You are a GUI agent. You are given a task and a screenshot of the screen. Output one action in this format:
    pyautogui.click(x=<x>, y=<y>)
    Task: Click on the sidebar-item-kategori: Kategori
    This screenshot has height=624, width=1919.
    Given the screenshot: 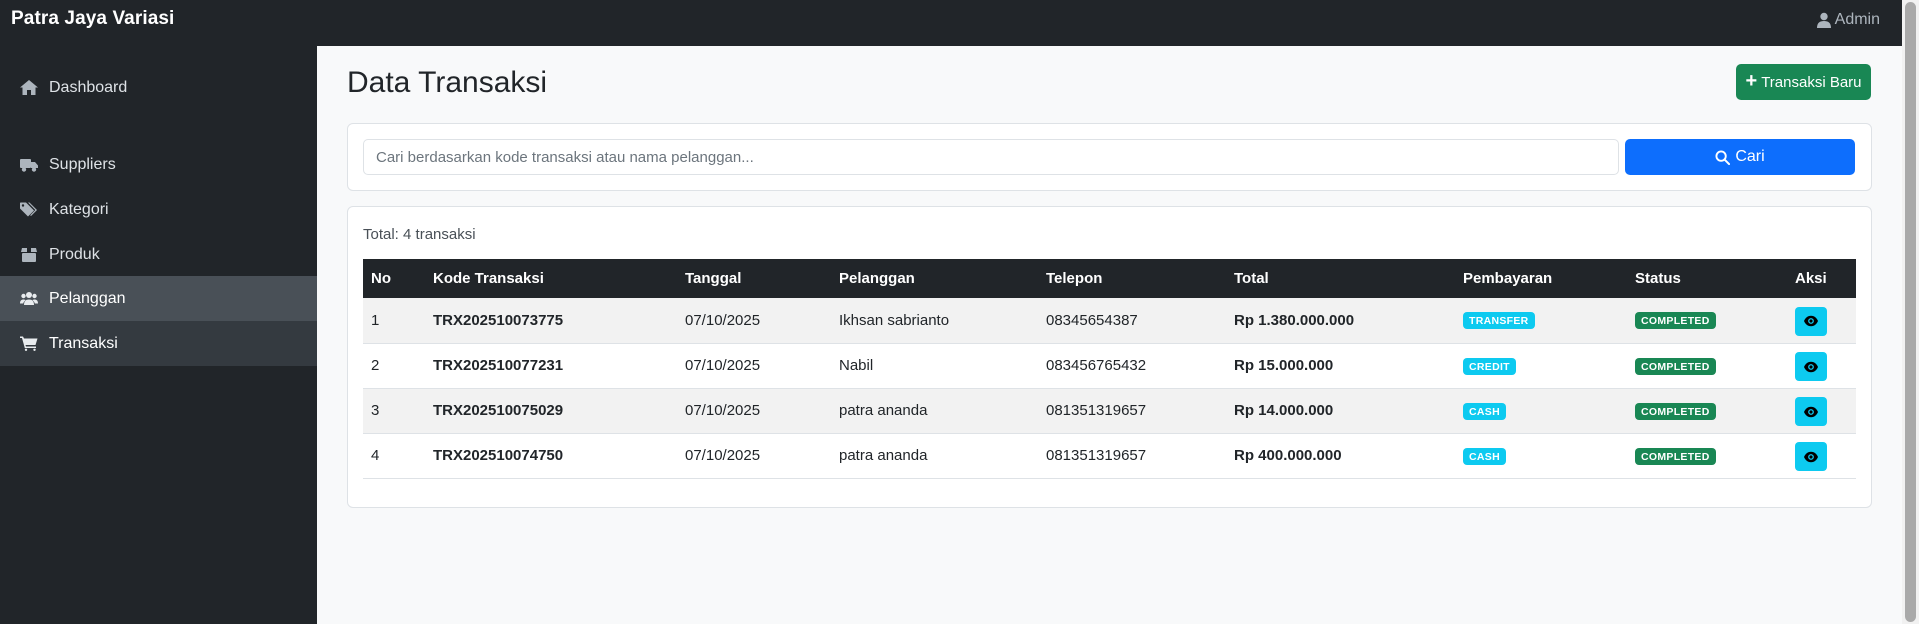 What is the action you would take?
    pyautogui.click(x=158, y=209)
    